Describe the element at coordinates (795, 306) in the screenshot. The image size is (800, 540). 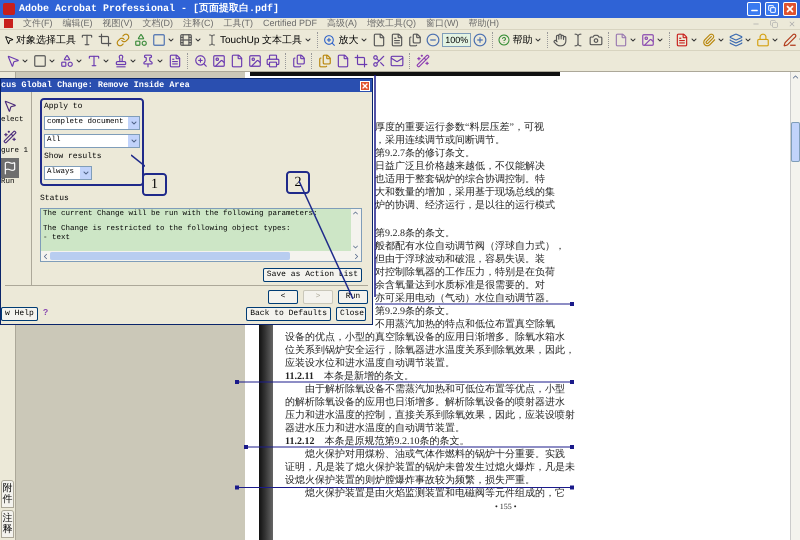
I see `vertical-scrollbar` at that location.